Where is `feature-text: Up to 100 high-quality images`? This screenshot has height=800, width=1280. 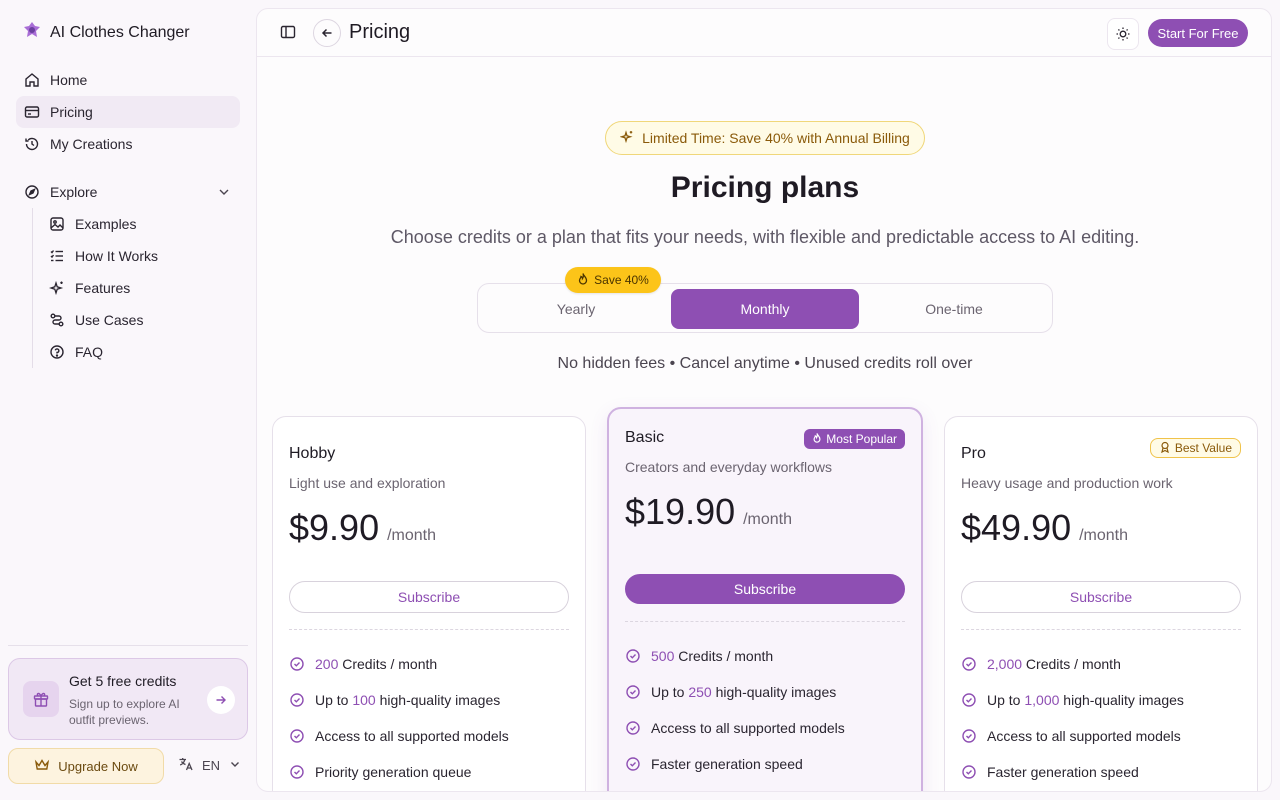 feature-text: Up to 100 high-quality images is located at coordinates (407, 700).